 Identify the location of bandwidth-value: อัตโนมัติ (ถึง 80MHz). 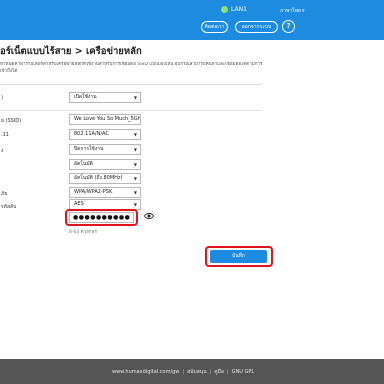
(98, 178).